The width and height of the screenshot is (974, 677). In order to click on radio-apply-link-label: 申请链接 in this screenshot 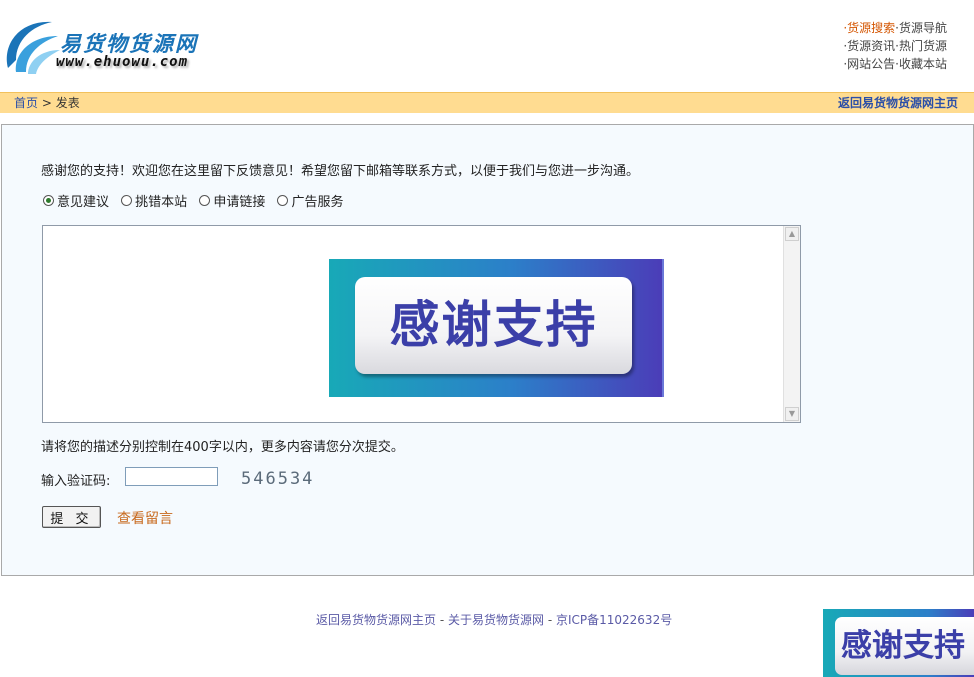, I will do `click(239, 202)`.